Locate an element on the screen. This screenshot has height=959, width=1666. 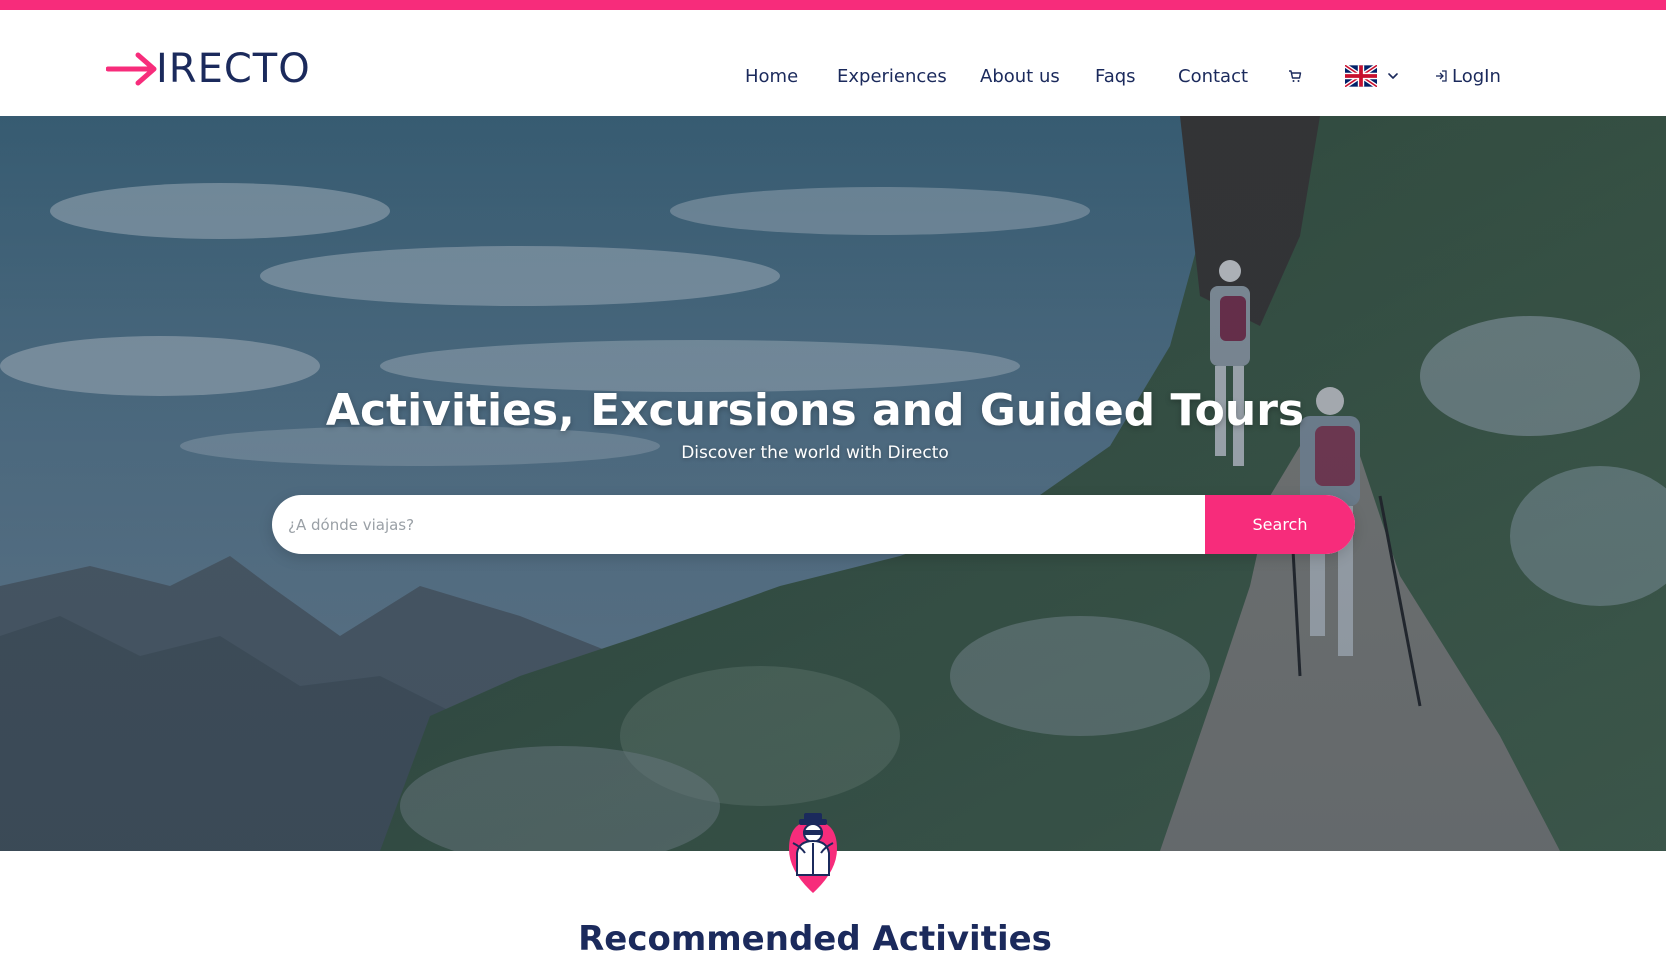
language-selector is located at coordinates (1372, 76).